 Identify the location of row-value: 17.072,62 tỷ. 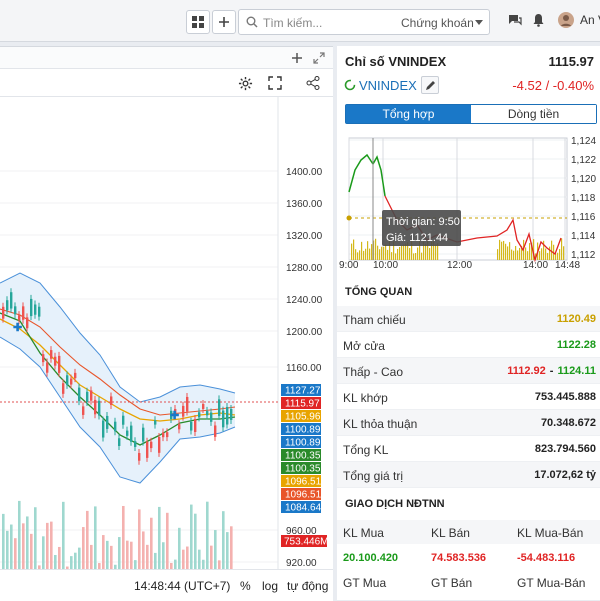
(565, 475).